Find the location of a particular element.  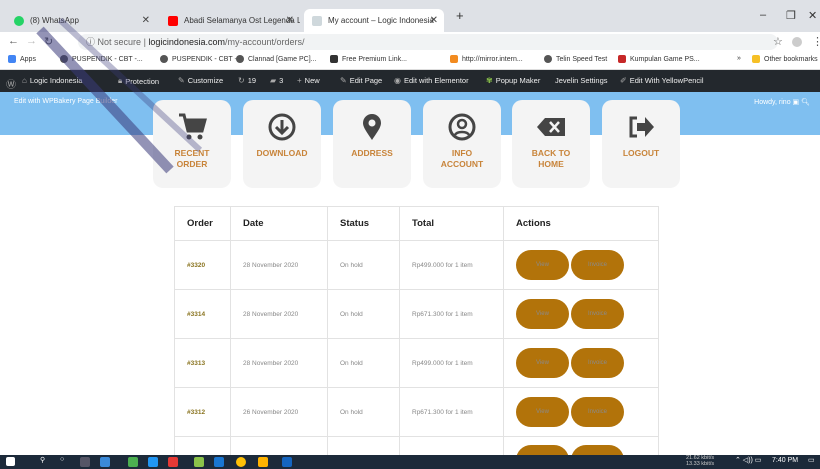

header-status: Status is located at coordinates (364, 223).